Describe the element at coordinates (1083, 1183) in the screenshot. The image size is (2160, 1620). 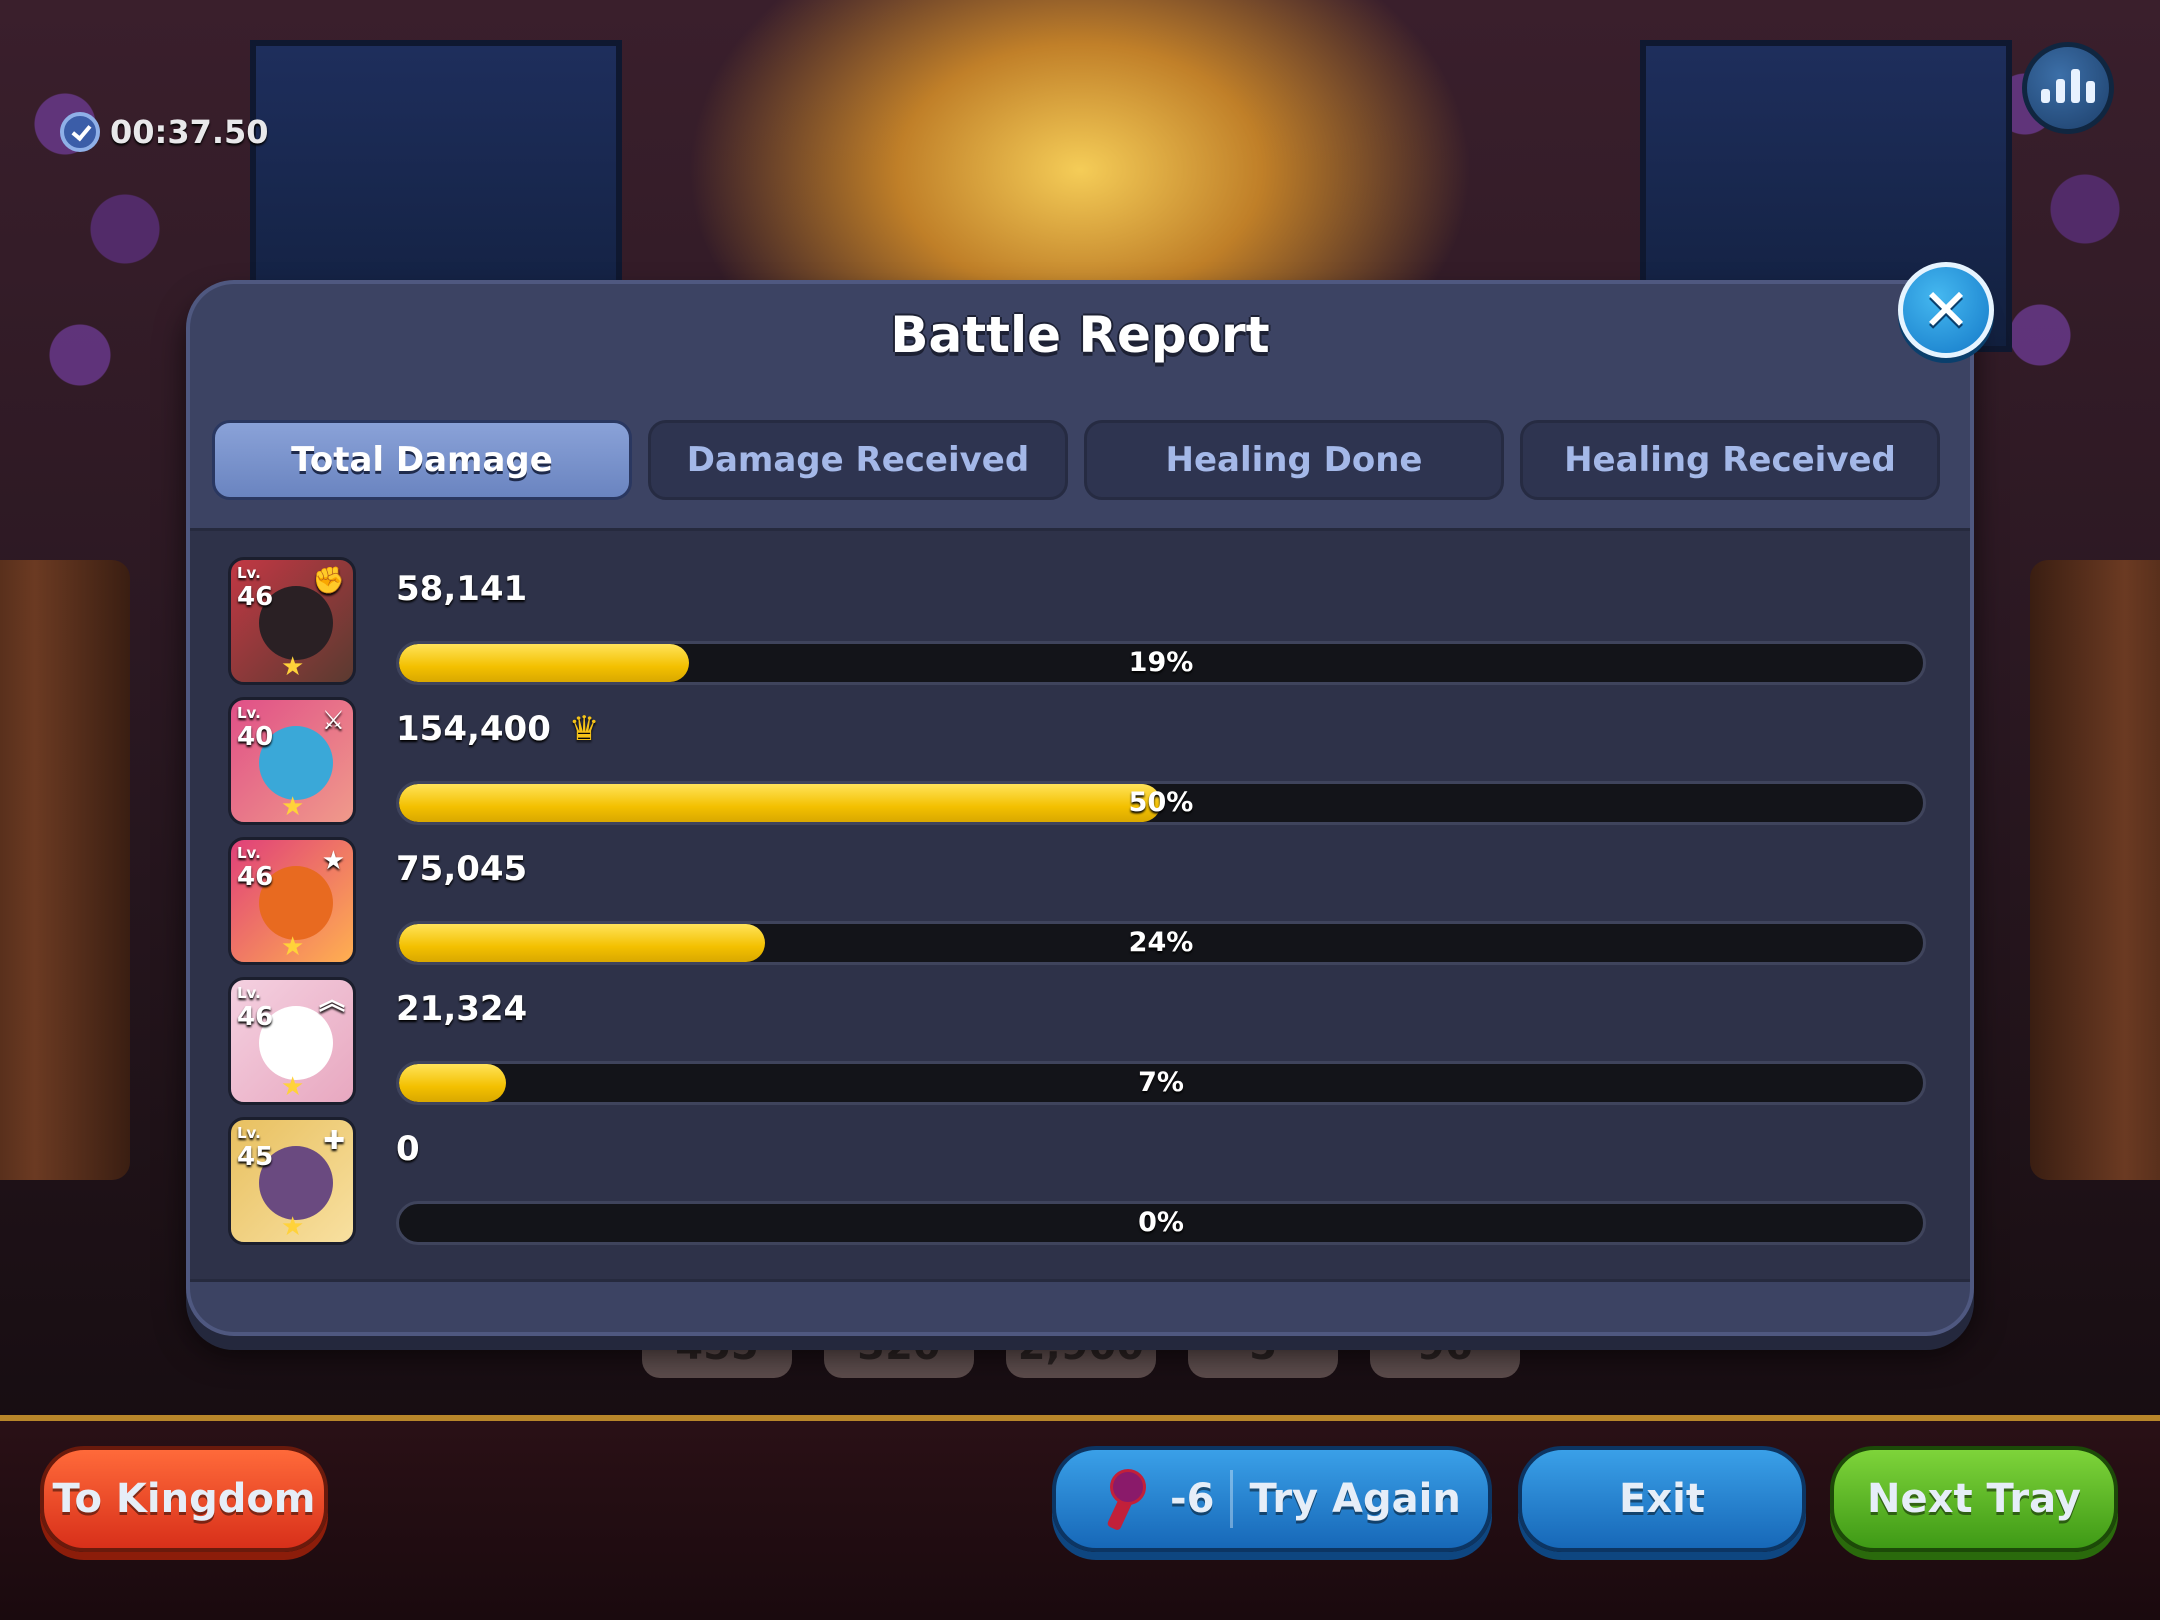
I see `list-item: Lv. 45 ✚ ★ 0 0%` at that location.